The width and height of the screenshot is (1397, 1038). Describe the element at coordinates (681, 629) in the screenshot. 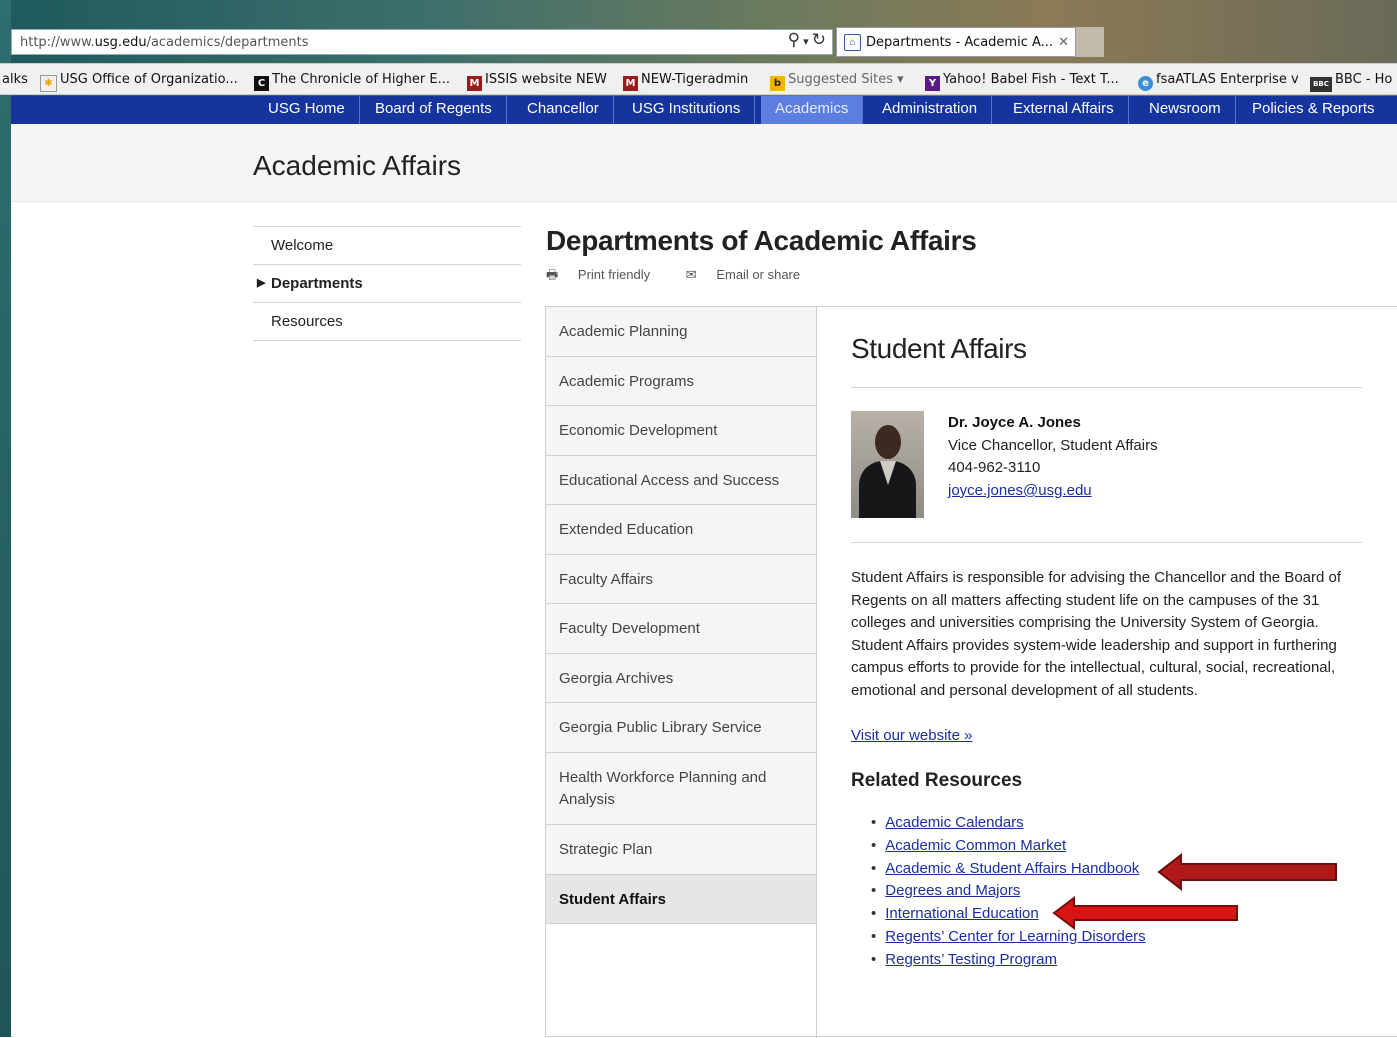

I see `dept-tab-faculty-development: Faculty Development` at that location.